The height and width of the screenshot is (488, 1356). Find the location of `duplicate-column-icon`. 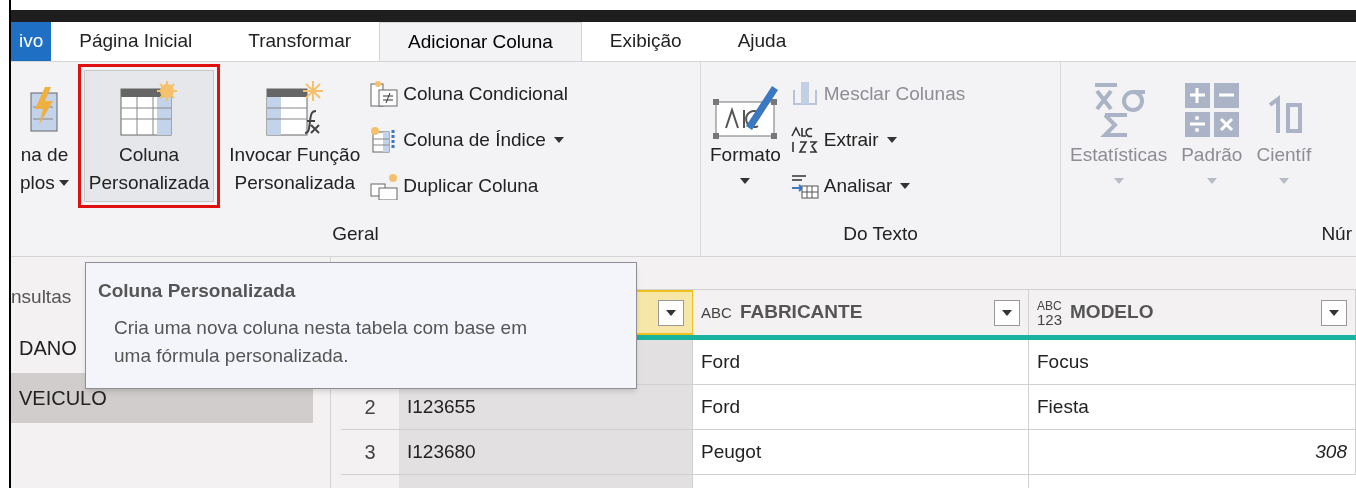

duplicate-column-icon is located at coordinates (384, 186).